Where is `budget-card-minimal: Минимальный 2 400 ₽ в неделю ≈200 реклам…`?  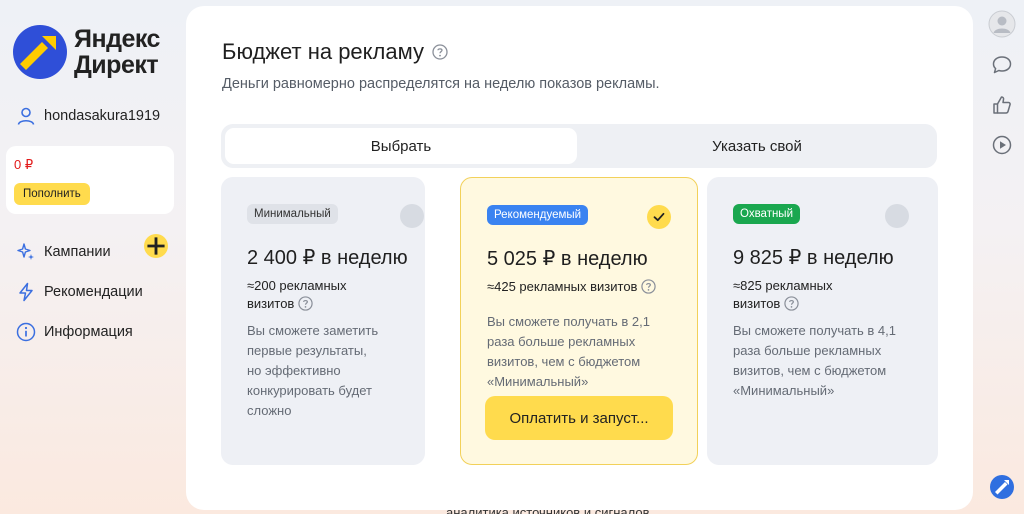 budget-card-minimal: Минимальный 2 400 ₽ в неделю ≈200 реклам… is located at coordinates (323, 321).